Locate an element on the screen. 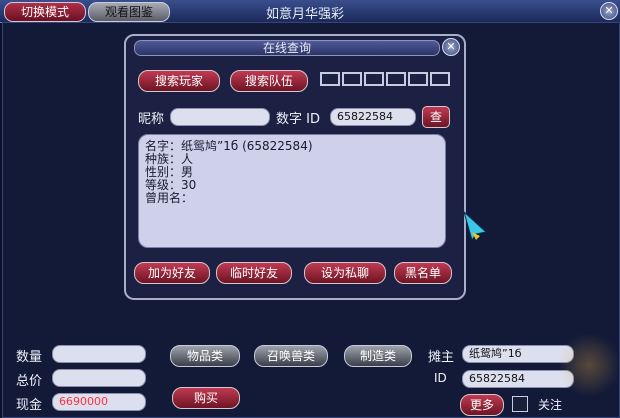  quantity-label: 数量 is located at coordinates (29, 357).